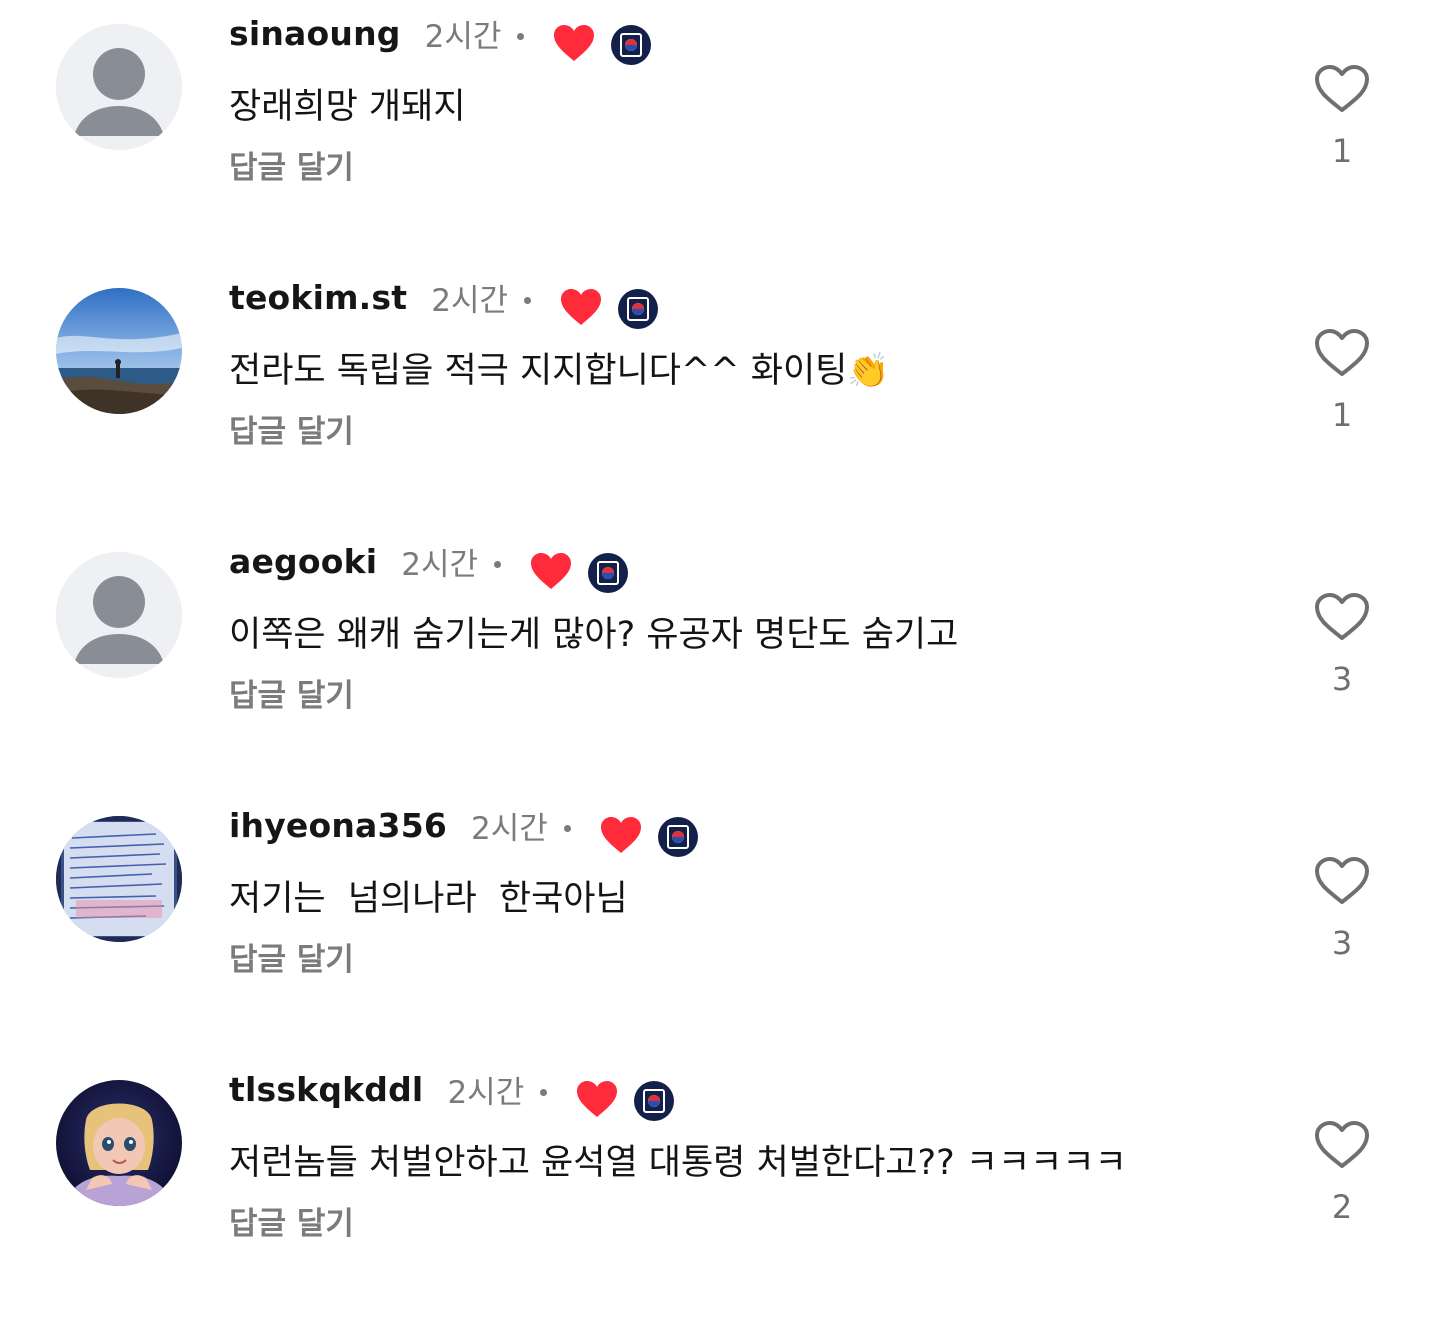 This screenshot has width=1440, height=1320. What do you see at coordinates (538, 371) in the screenshot?
I see `comment-text-body: 전라도 독립을 적극 지지합니다^^ 화이팅` at bounding box center [538, 371].